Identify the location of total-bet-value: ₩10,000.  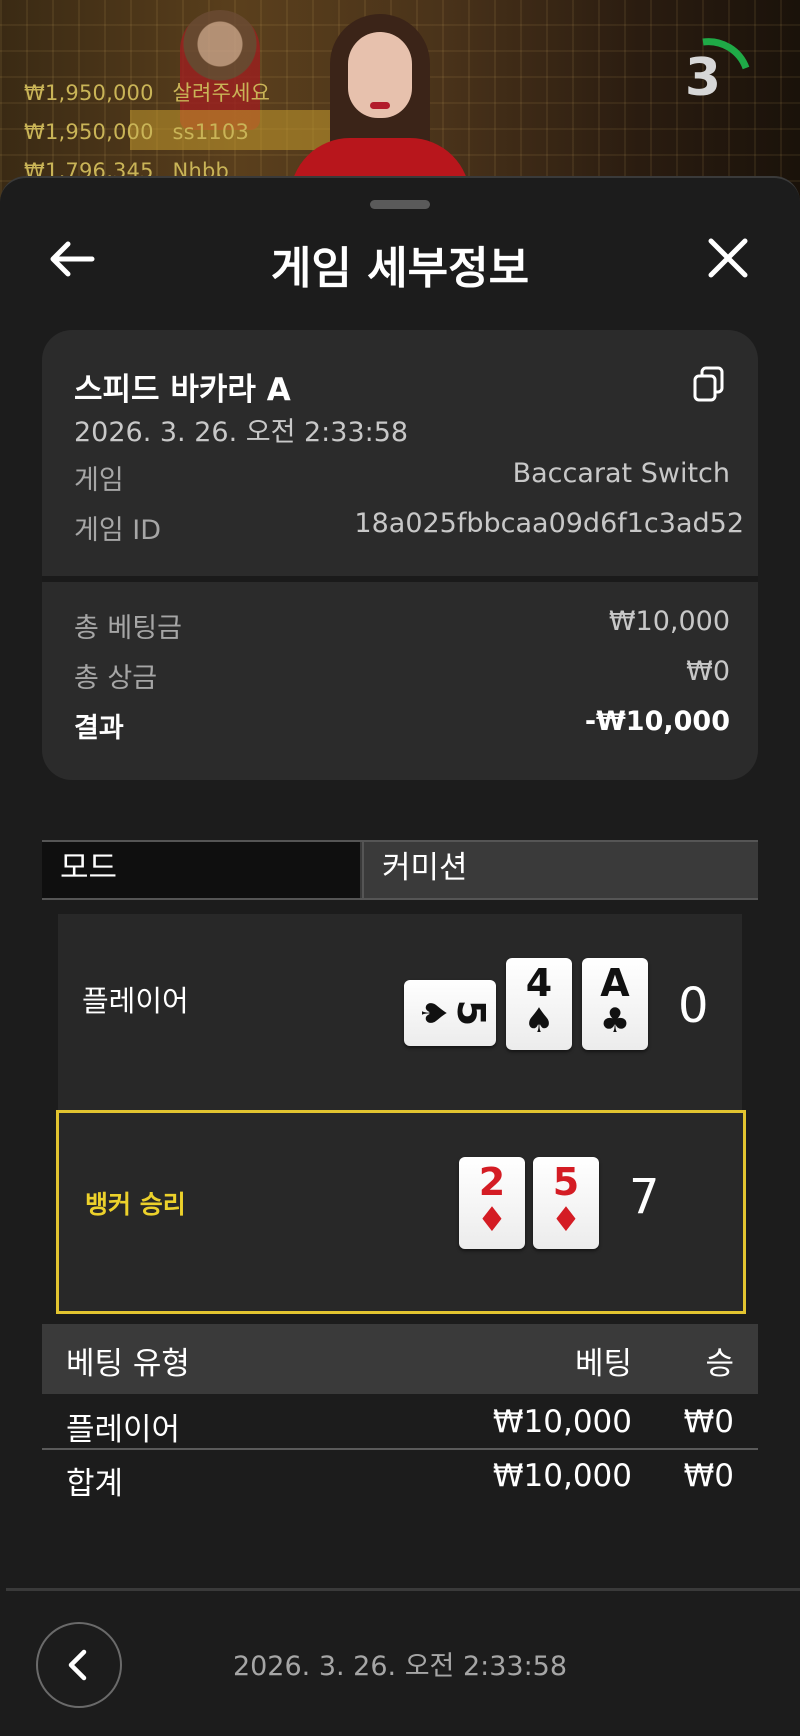
(669, 621).